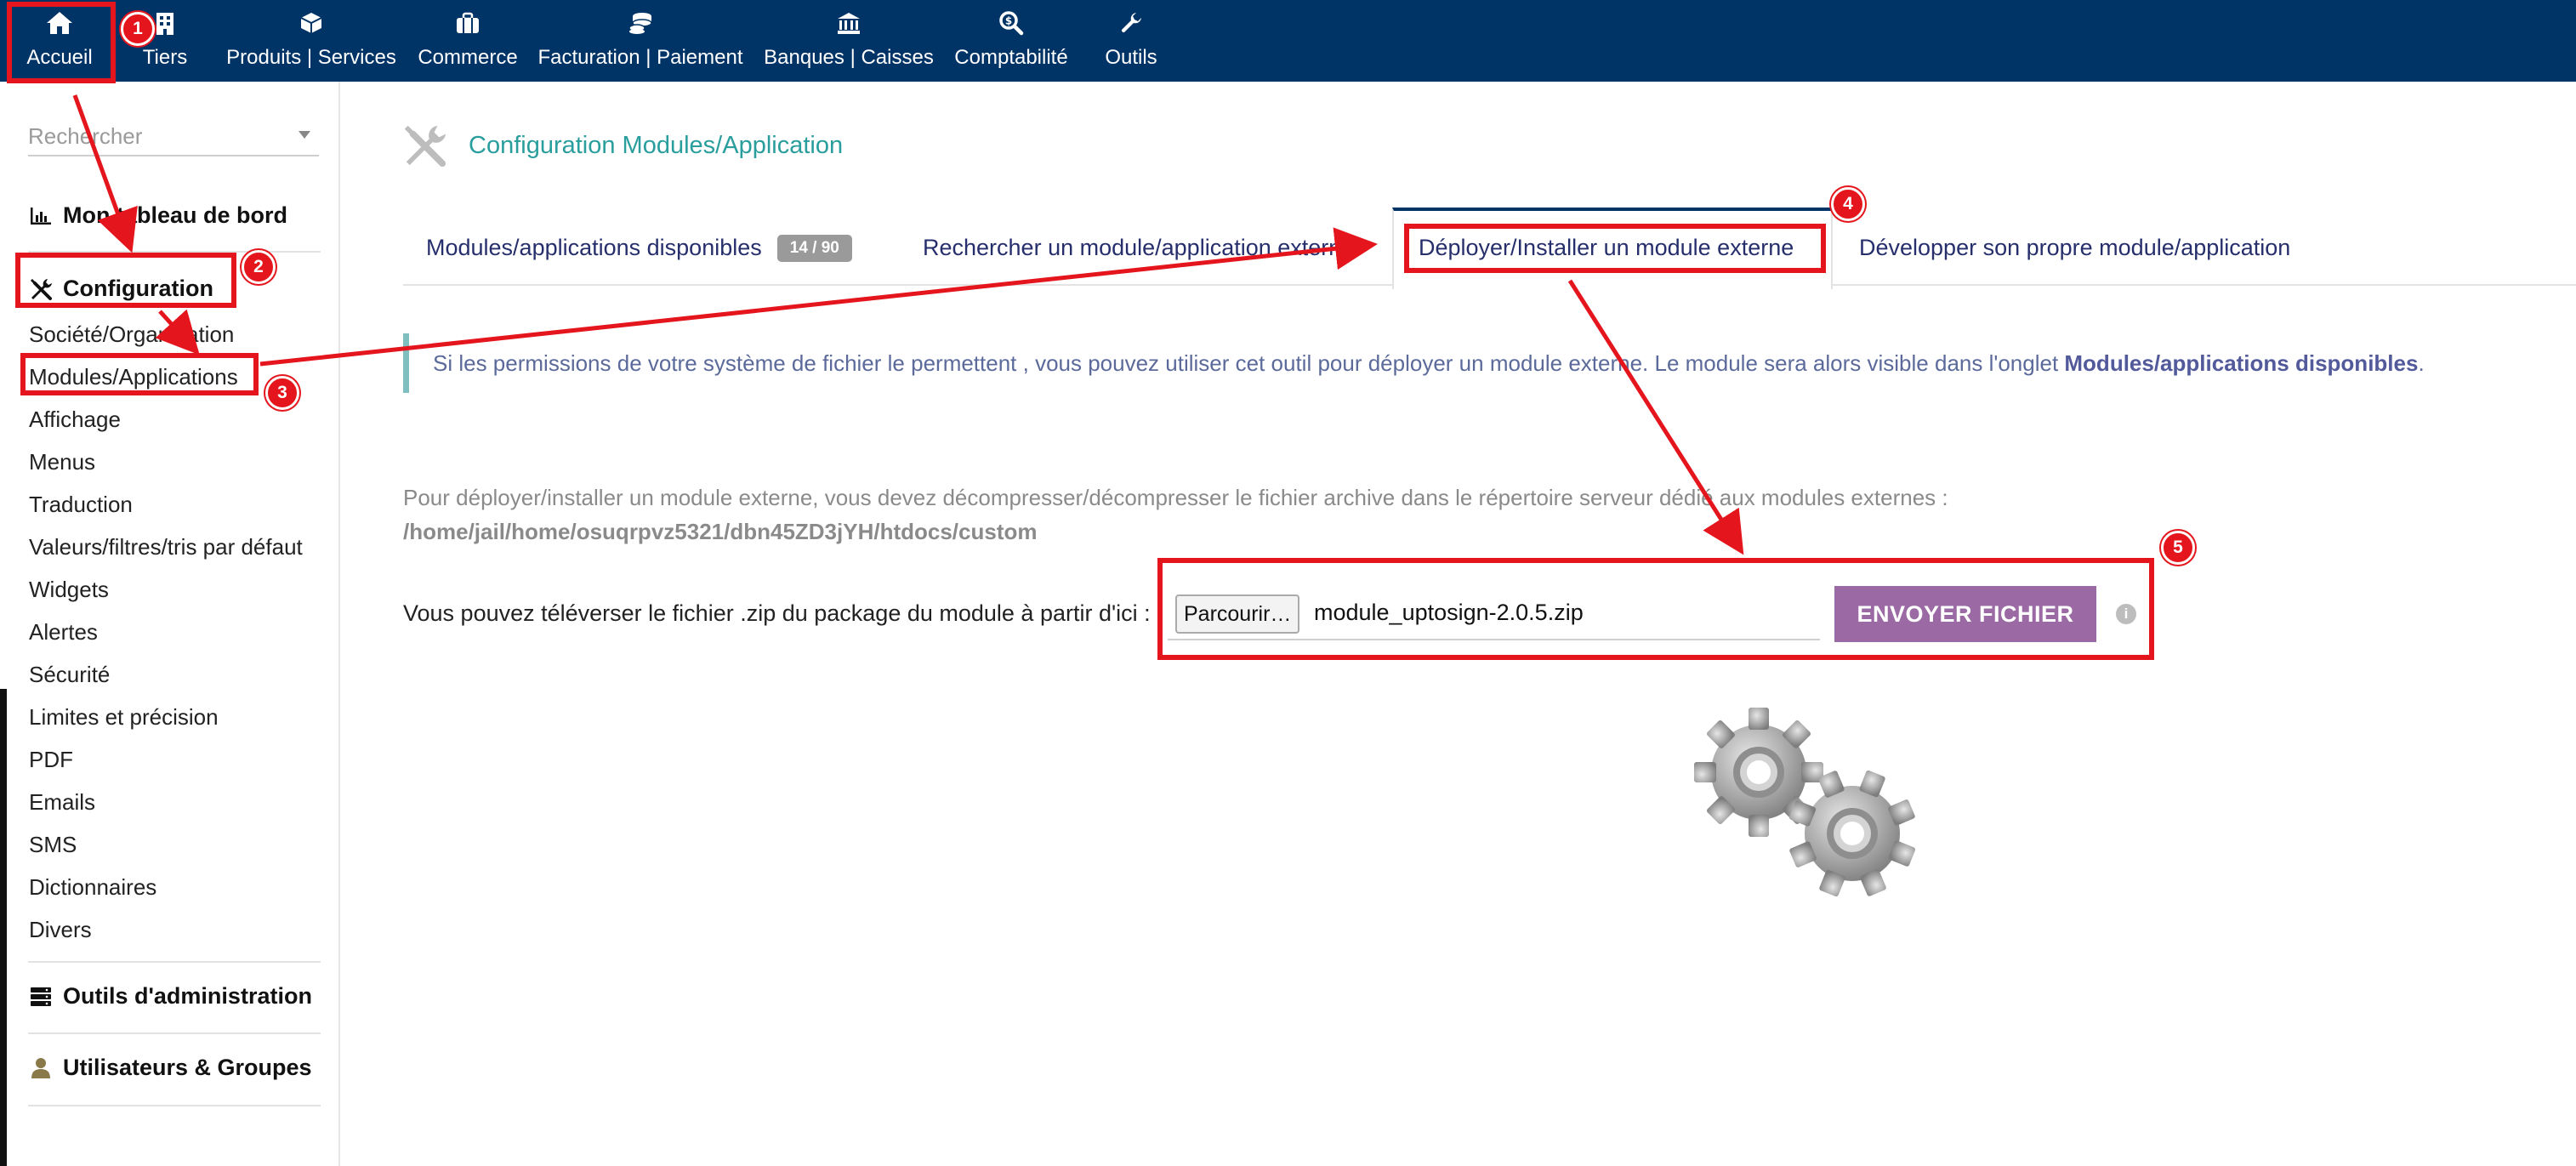 The image size is (2576, 1166). I want to click on sidebar-users-groups: Utilisateurs & Groupes, so click(170, 1068).